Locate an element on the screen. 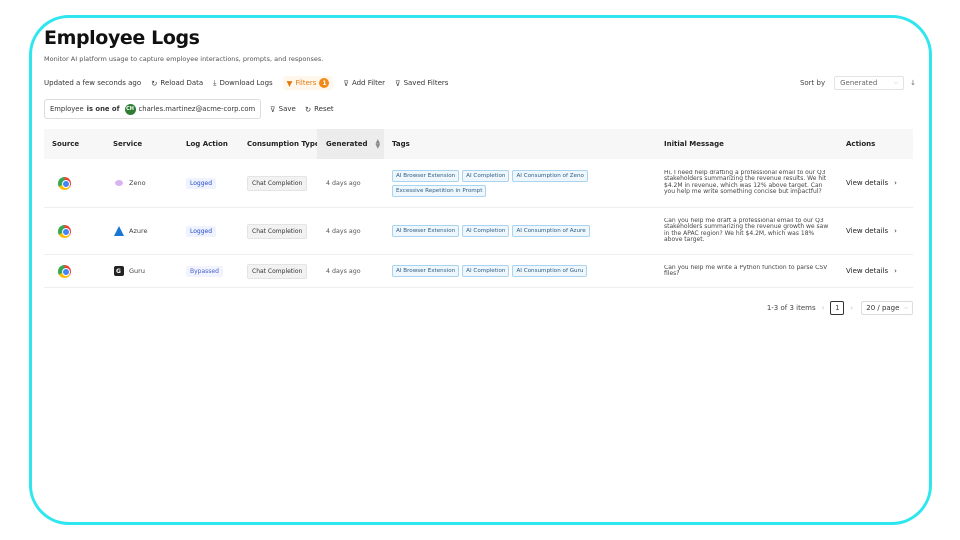  reset-filter-button: ↻ Reset is located at coordinates (319, 109).